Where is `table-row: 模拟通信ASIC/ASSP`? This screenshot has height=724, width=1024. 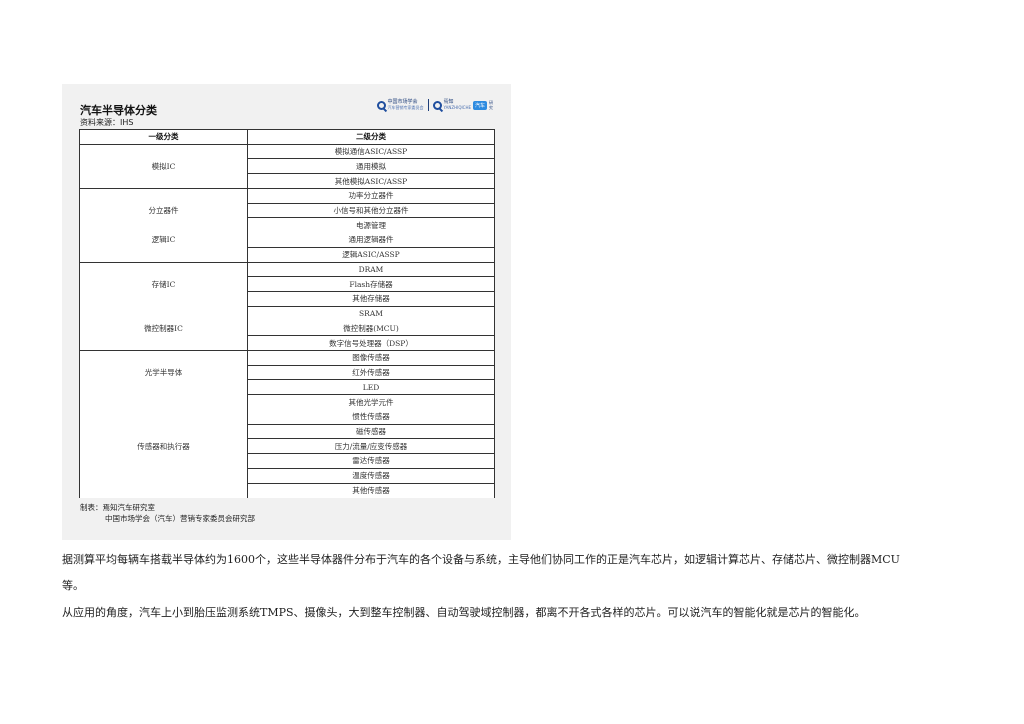 table-row: 模拟通信ASIC/ASSP is located at coordinates (287, 151).